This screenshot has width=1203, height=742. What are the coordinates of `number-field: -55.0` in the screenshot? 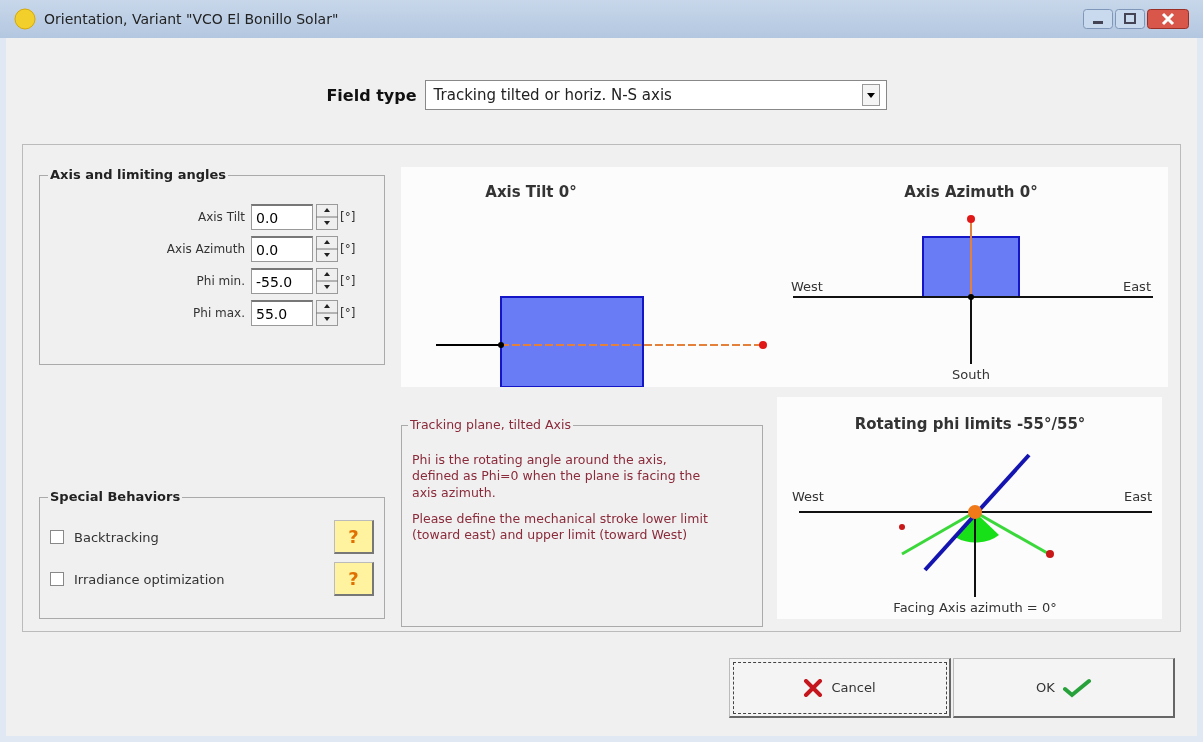 It's located at (282, 281).